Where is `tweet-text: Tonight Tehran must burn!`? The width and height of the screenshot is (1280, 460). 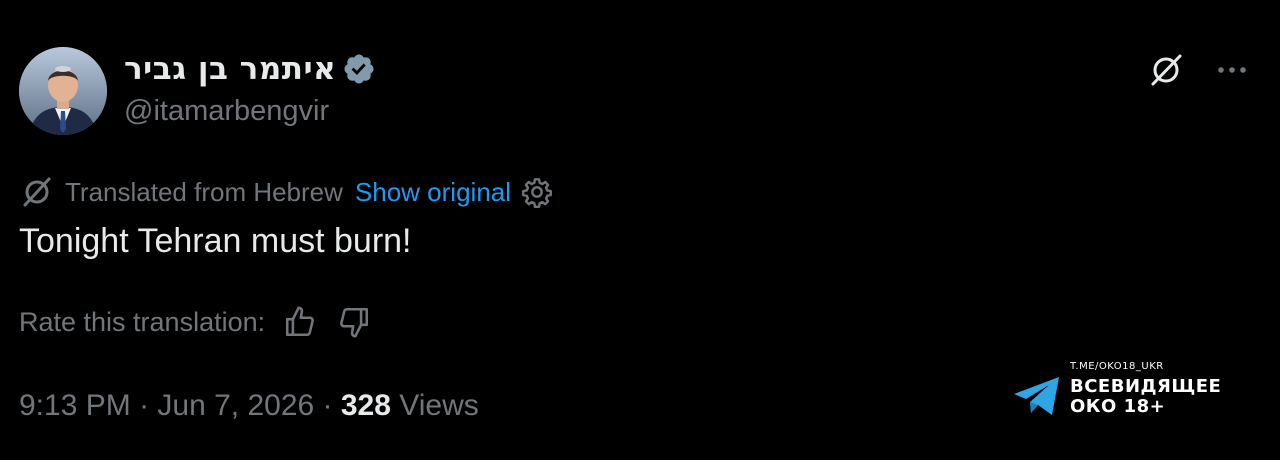
tweet-text: Tonight Tehran must burn! is located at coordinates (215, 241).